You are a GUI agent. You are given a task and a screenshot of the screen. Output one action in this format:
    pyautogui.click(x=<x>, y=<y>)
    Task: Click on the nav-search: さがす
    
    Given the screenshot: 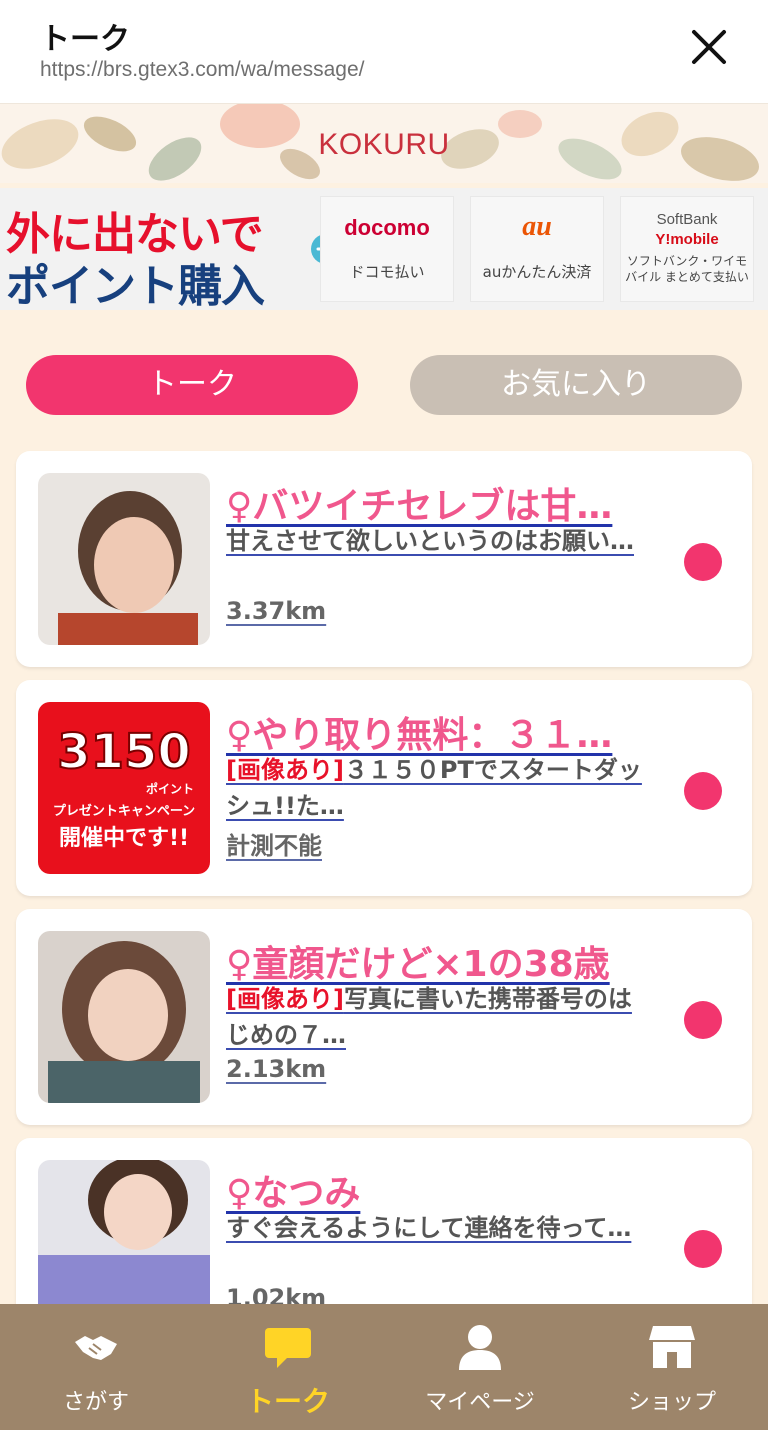 What is the action you would take?
    pyautogui.click(x=96, y=1367)
    